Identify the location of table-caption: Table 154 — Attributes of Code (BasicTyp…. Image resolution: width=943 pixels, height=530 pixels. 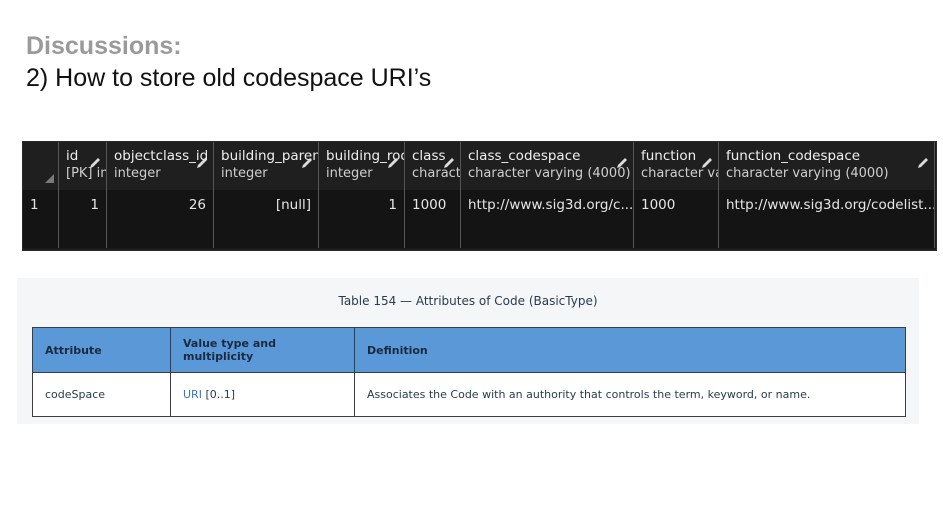
(468, 301).